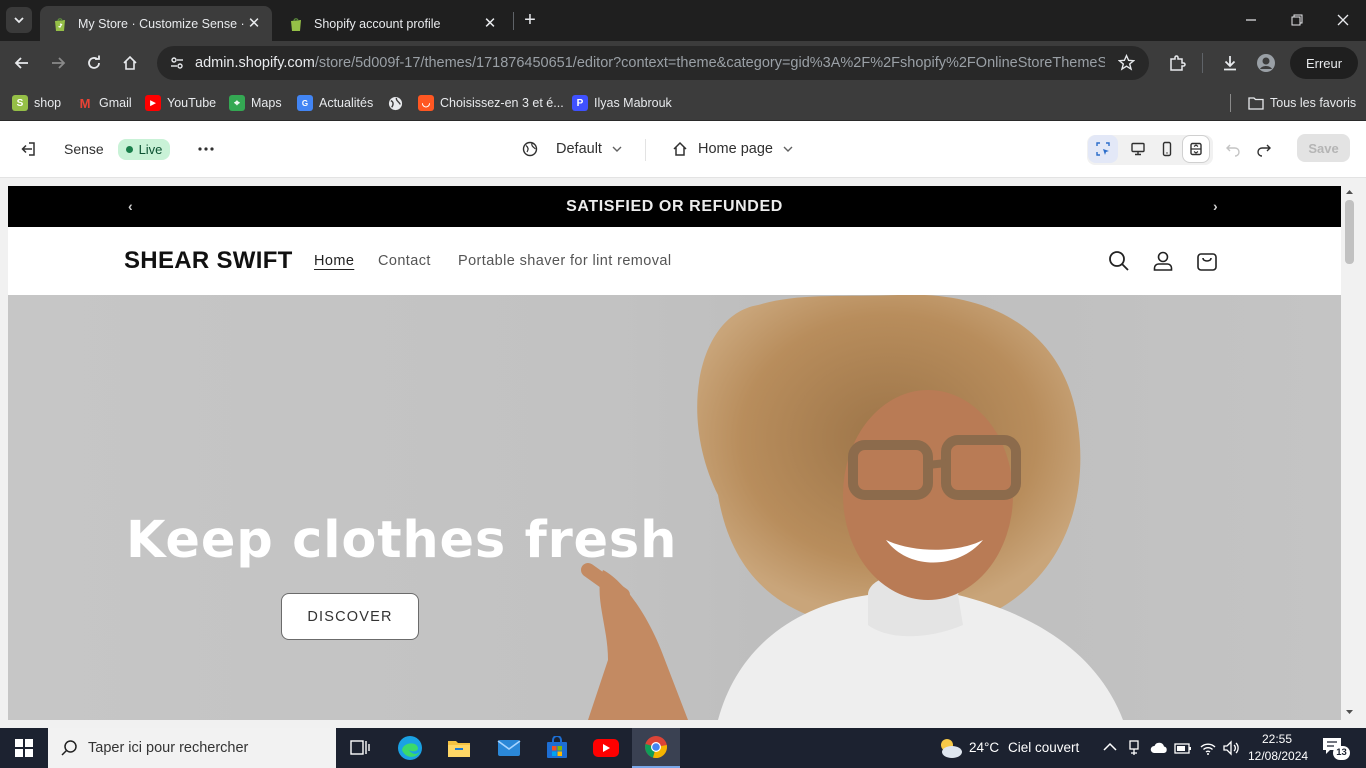 The image size is (1366, 768). What do you see at coordinates (1349, 453) in the screenshot?
I see `preview-scrollbar` at bounding box center [1349, 453].